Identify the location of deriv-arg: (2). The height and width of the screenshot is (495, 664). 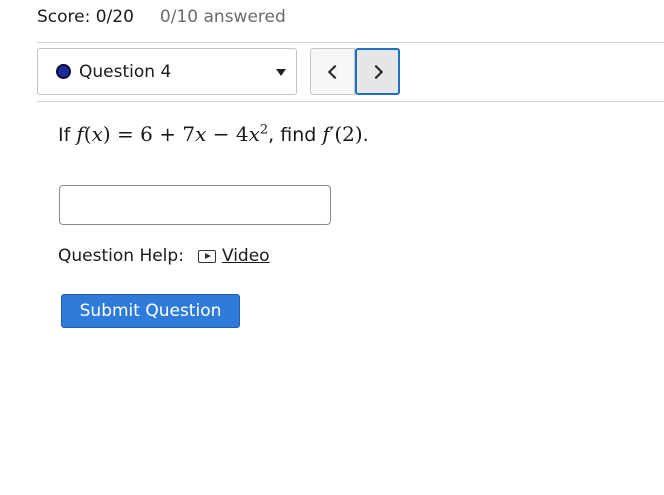
(348, 134).